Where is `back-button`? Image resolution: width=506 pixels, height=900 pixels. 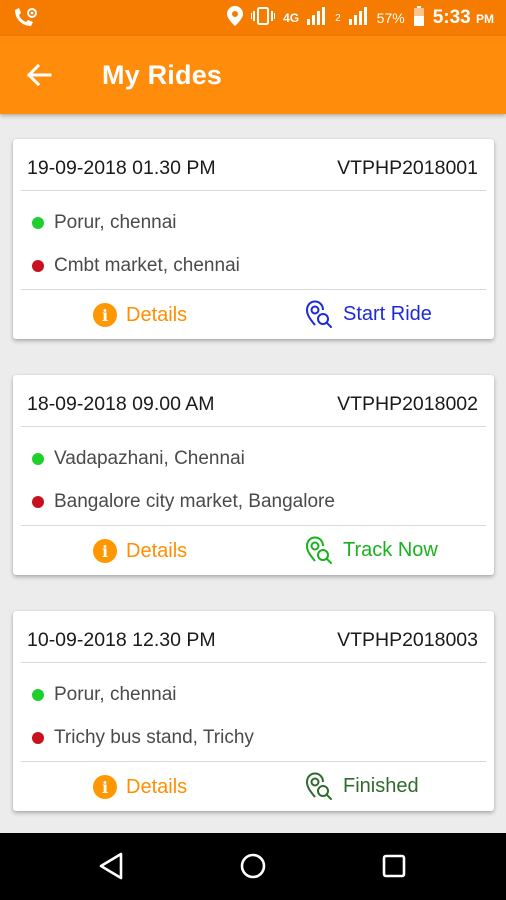 back-button is located at coordinates (39, 75).